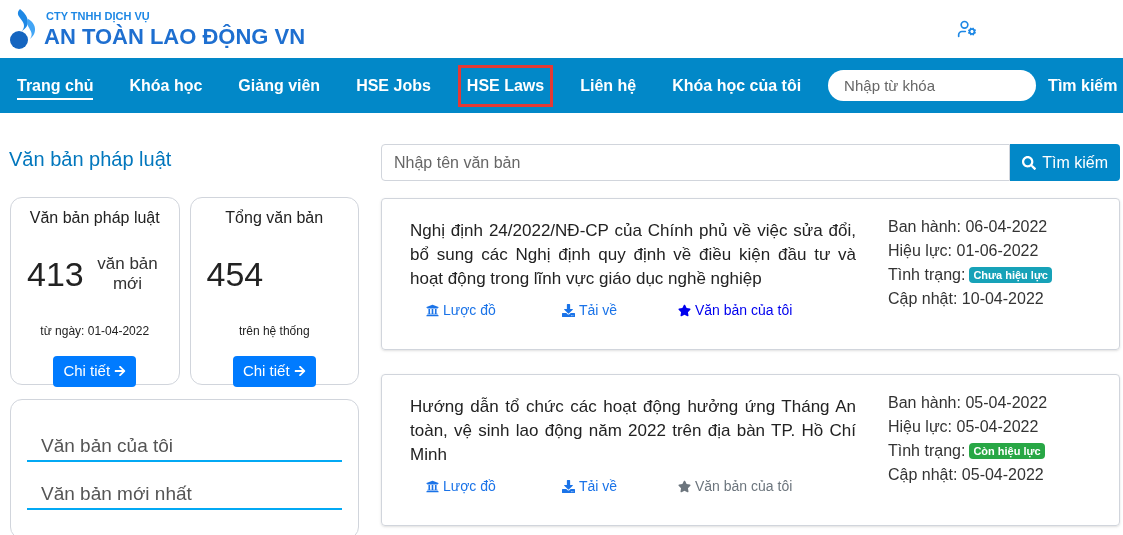  I want to click on document-title: Hướng dẫn tổ chức các hoạt động hưởng ứng Tháng An toàn, vệ sinh lao động năm 2022 trên địa bàn TP. Hồ Chí Minh, so click(633, 431).